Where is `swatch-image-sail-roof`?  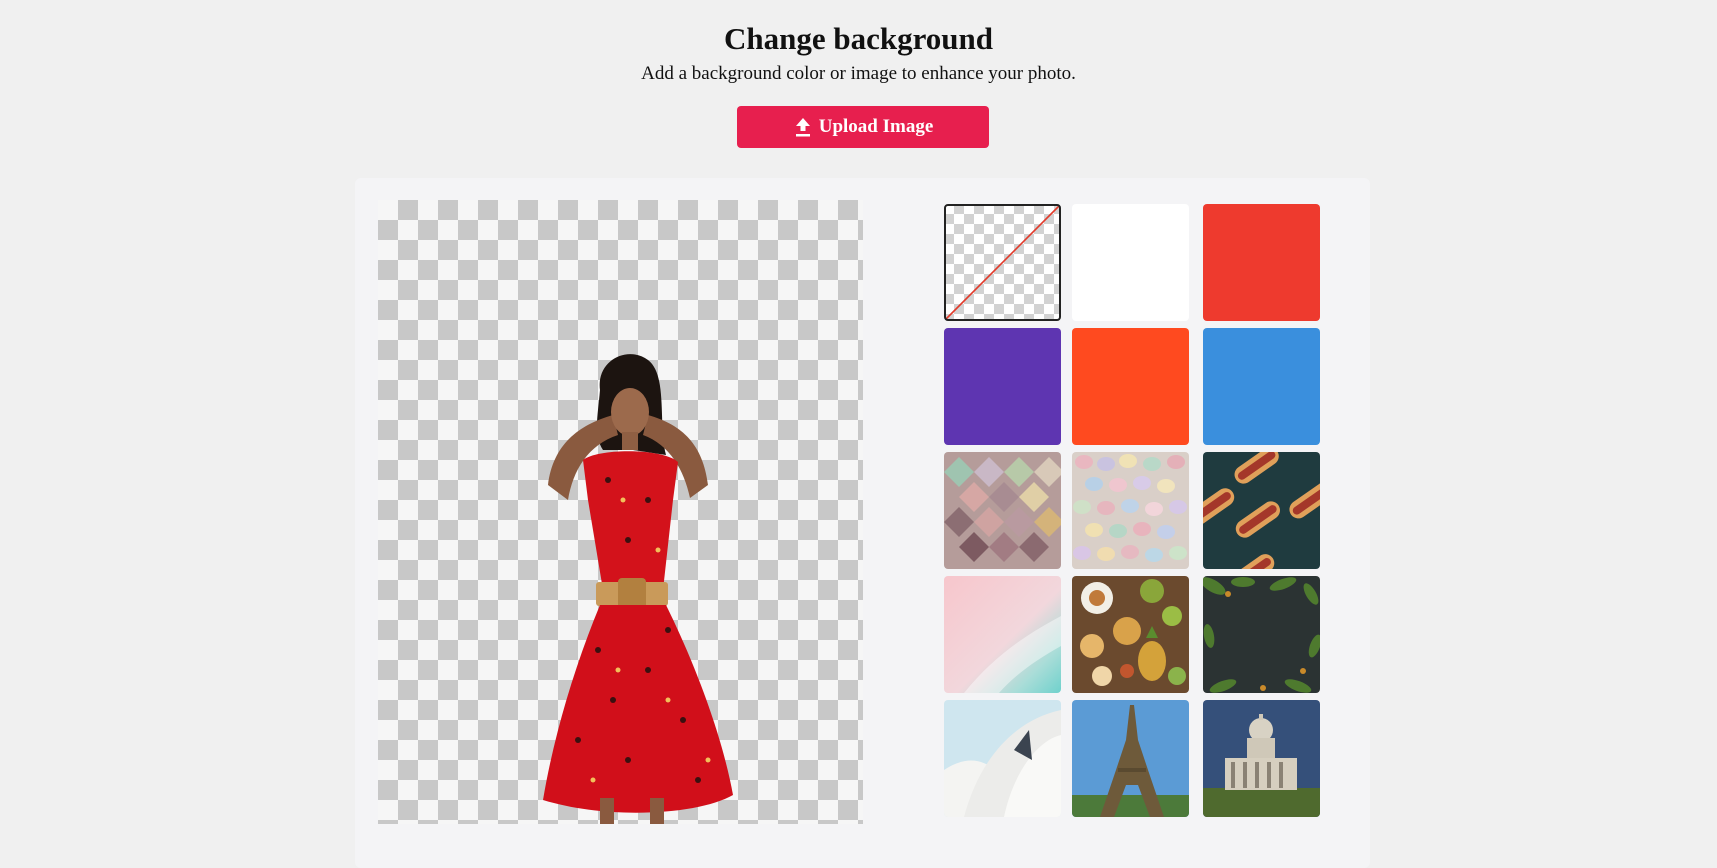
swatch-image-sail-roof is located at coordinates (1002, 758).